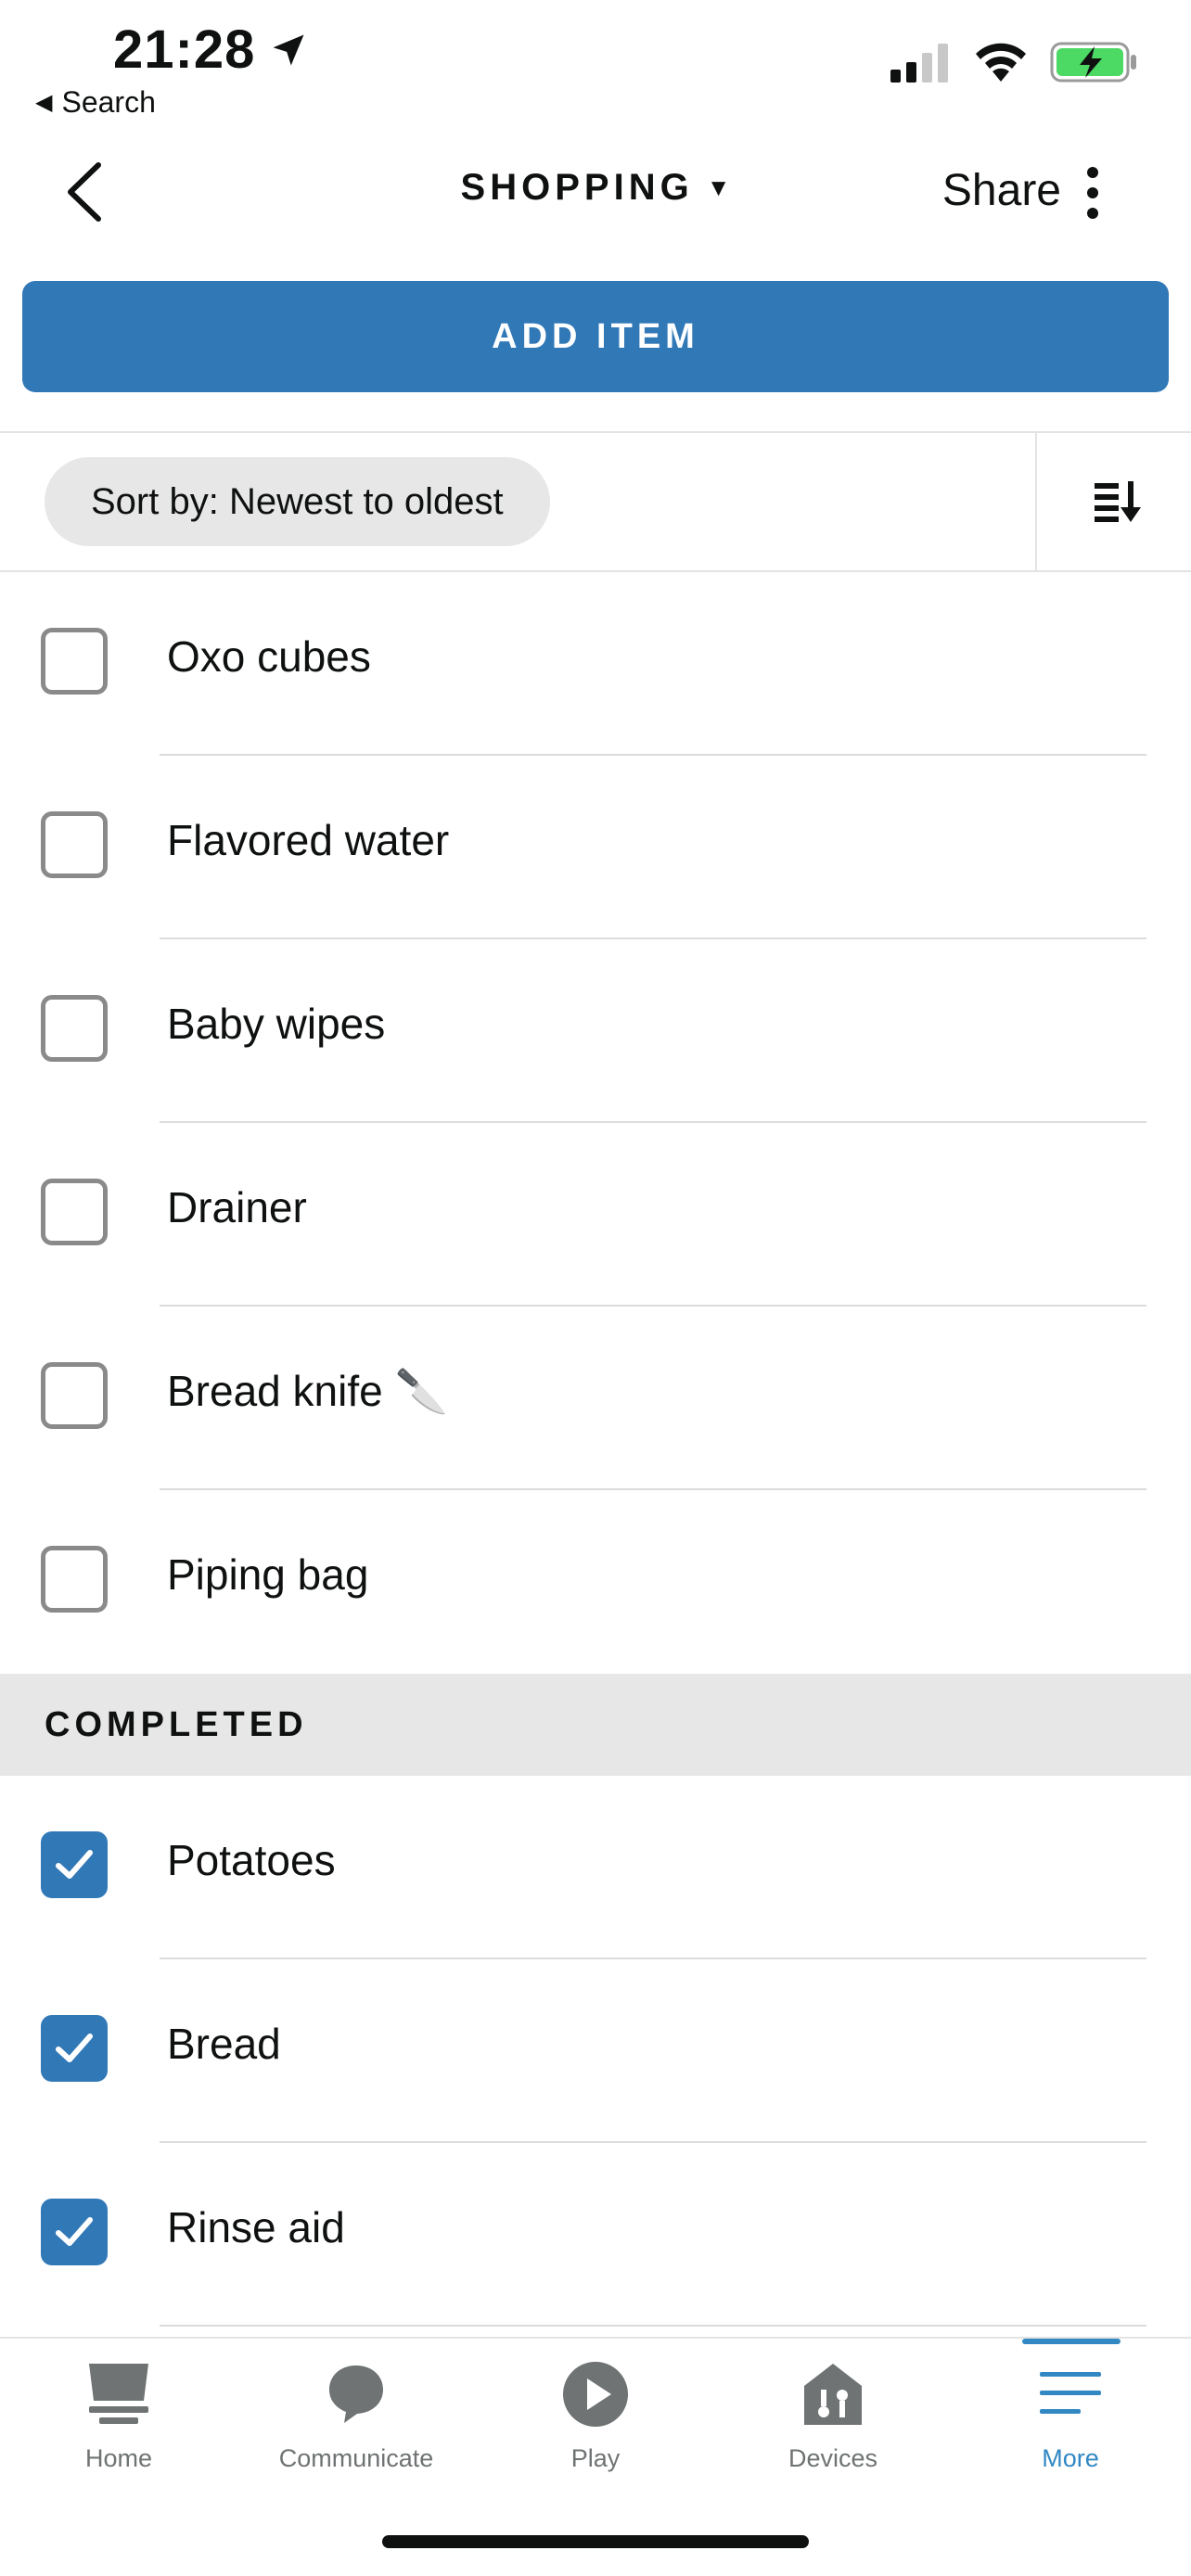 This screenshot has width=1191, height=2576. What do you see at coordinates (1092, 193) in the screenshot?
I see `more-options-icon` at bounding box center [1092, 193].